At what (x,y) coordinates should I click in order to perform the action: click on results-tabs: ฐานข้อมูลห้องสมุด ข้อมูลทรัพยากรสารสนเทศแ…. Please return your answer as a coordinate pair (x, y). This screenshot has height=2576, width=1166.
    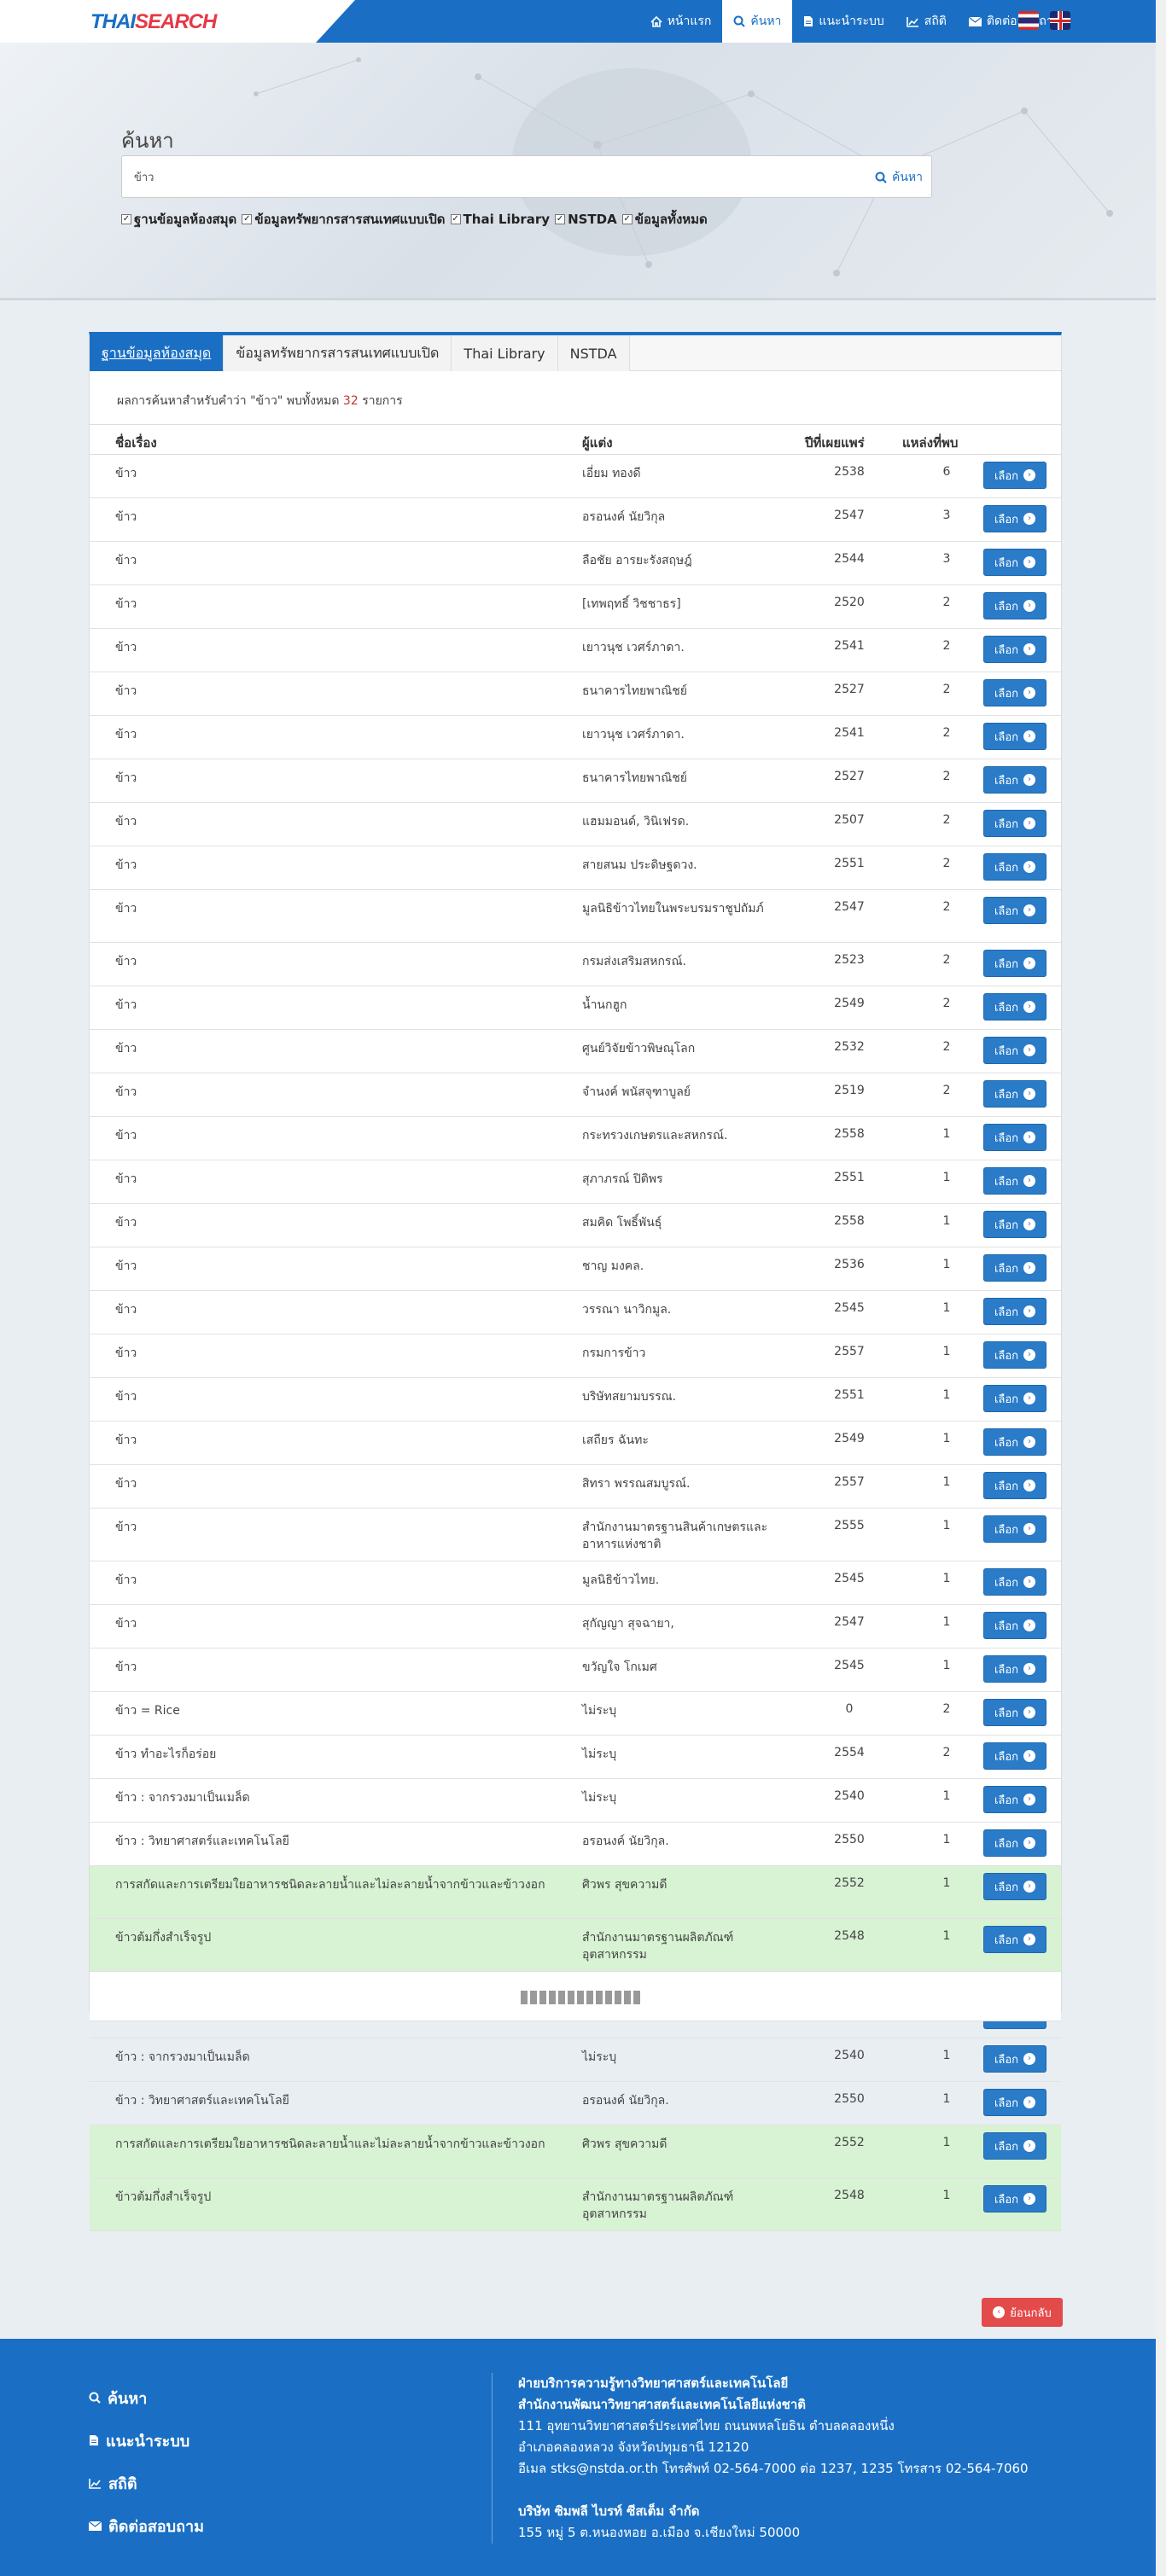
    Looking at the image, I should click on (575, 353).